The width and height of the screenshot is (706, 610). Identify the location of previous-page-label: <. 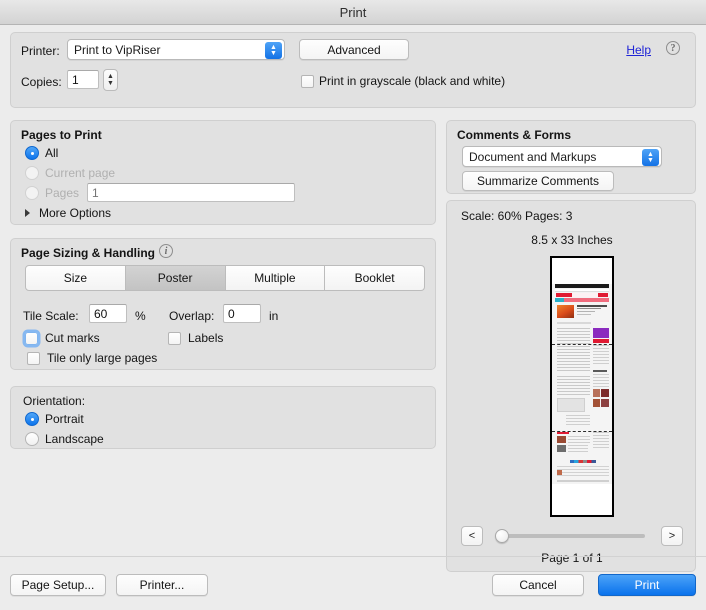
(472, 536).